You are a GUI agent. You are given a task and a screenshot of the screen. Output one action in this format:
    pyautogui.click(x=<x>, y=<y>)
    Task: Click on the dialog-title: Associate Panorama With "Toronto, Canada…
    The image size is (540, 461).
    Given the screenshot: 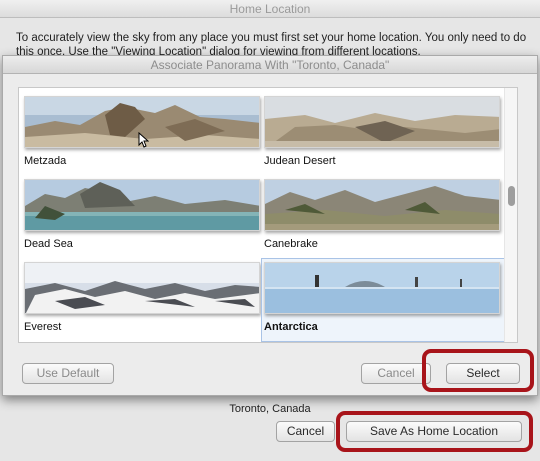 What is the action you would take?
    pyautogui.click(x=270, y=65)
    